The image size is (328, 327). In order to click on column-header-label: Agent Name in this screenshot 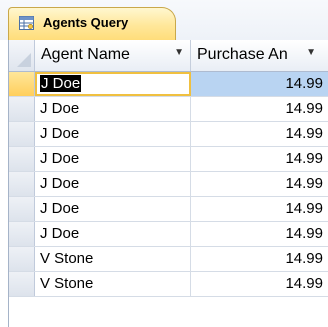, I will do `click(85, 54)`.